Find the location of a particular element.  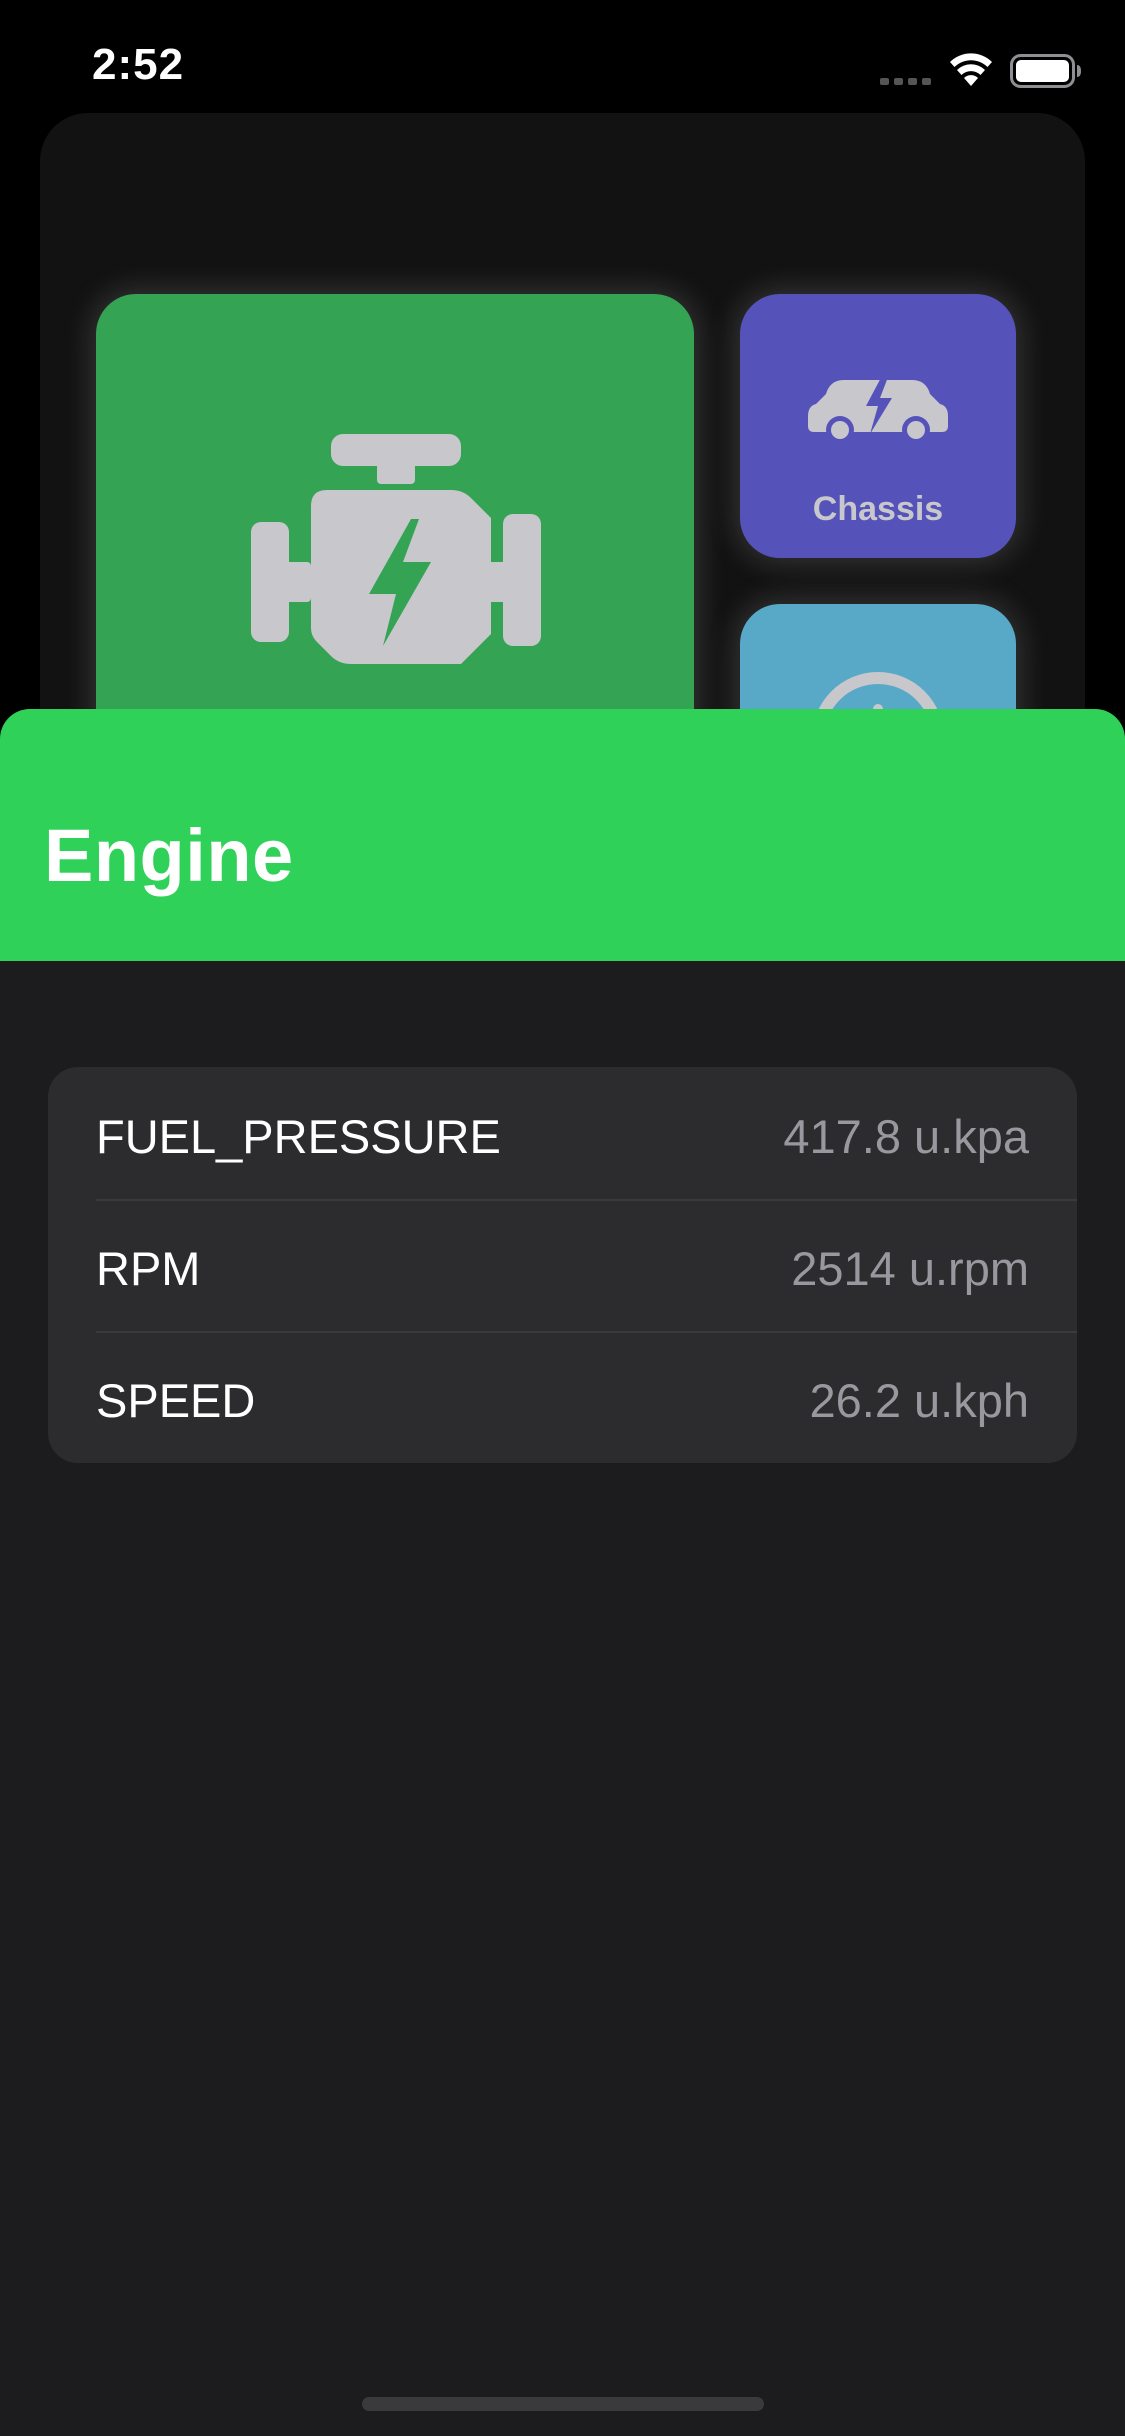

wifi-icon is located at coordinates (971, 69).